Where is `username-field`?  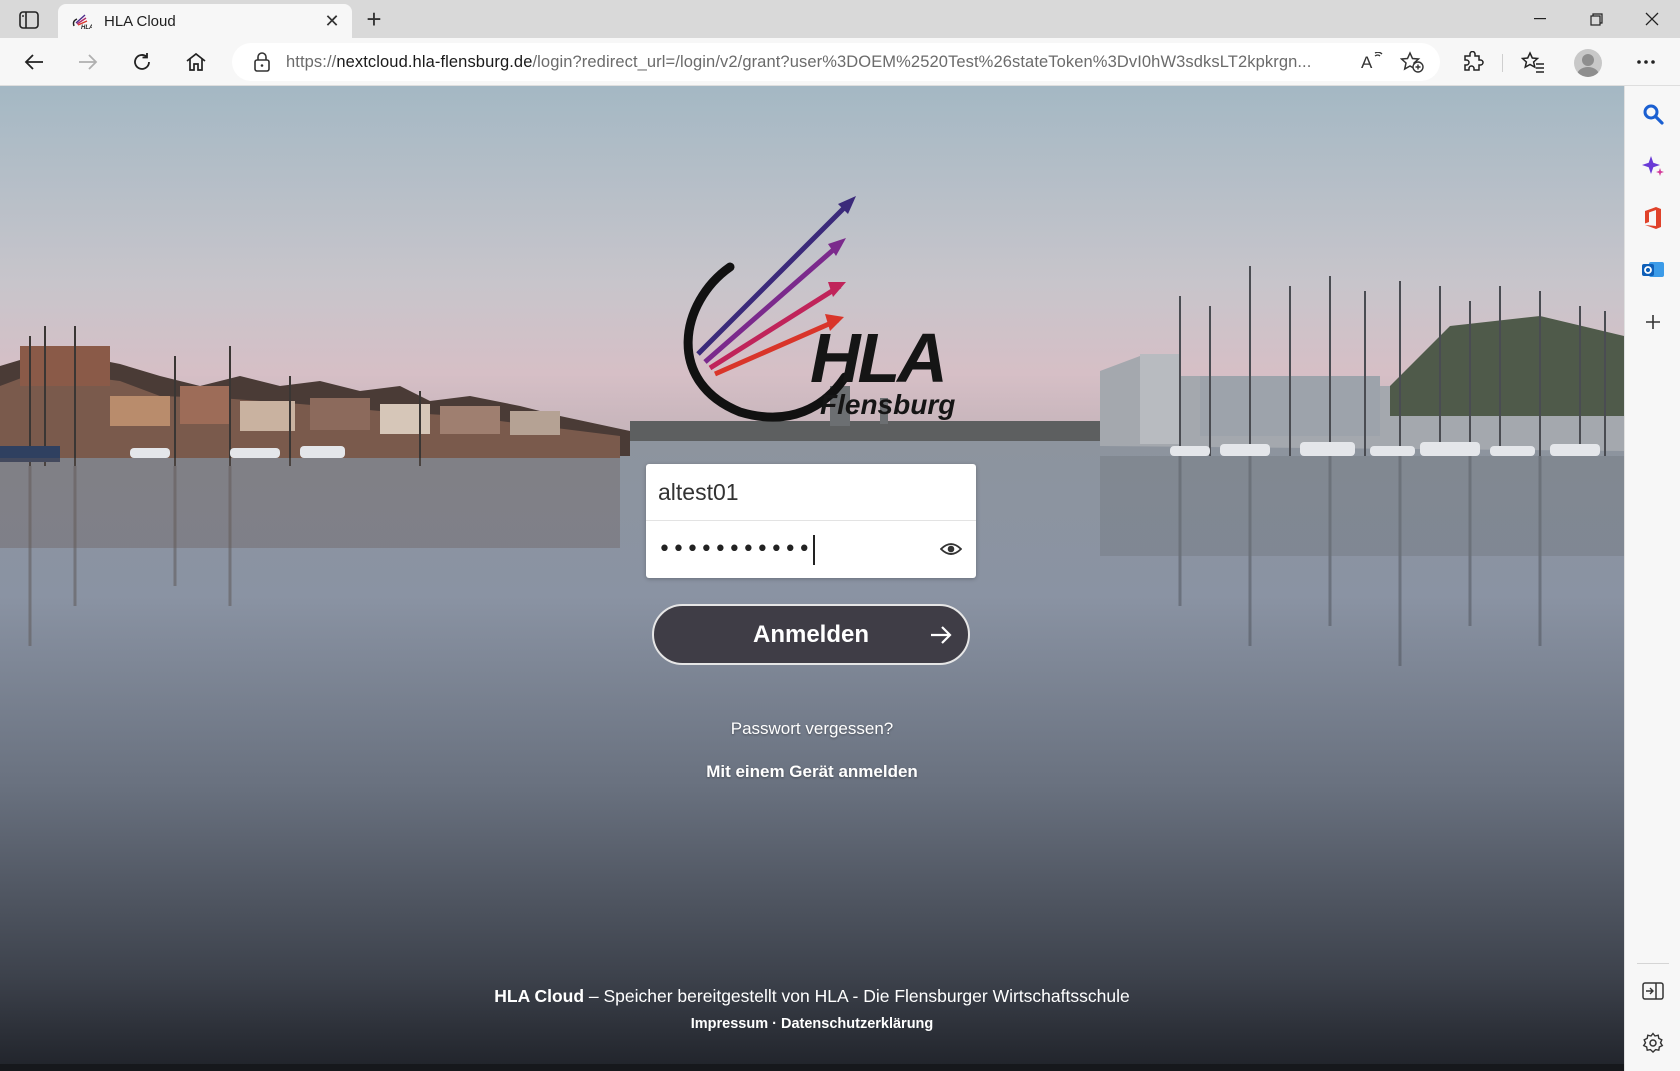 username-field is located at coordinates (811, 492).